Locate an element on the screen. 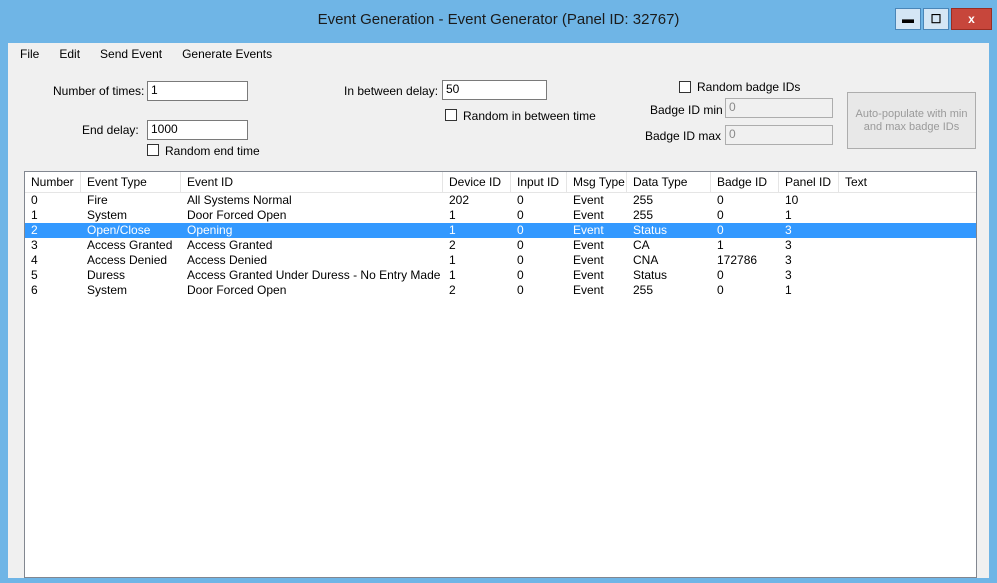  column-header-event-id: Event ID is located at coordinates (312, 182).